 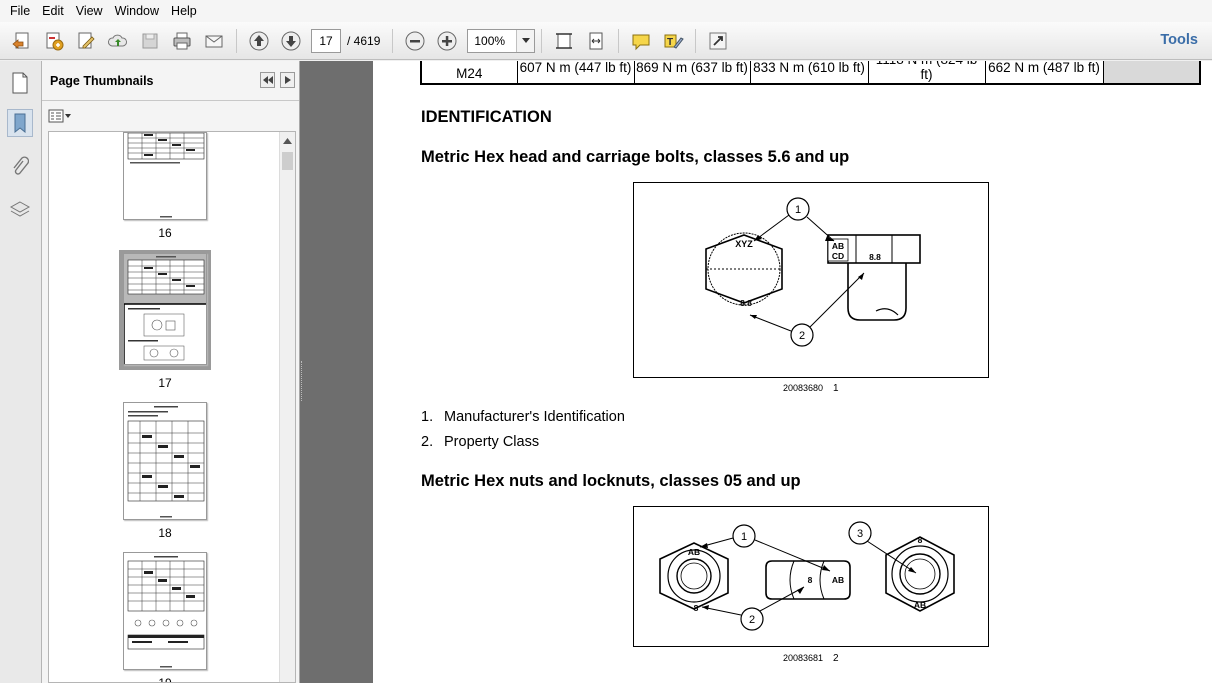 What do you see at coordinates (287, 141) in the screenshot?
I see `scroll-up-icon` at bounding box center [287, 141].